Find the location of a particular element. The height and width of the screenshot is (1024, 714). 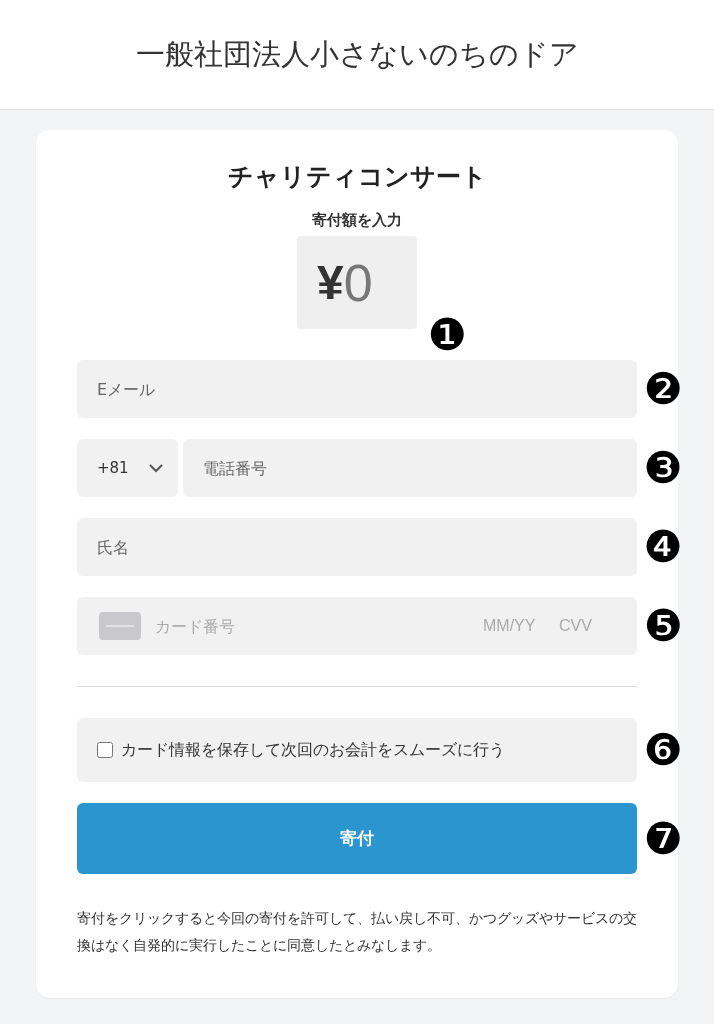

number-marker: ❹ is located at coordinates (663, 547).